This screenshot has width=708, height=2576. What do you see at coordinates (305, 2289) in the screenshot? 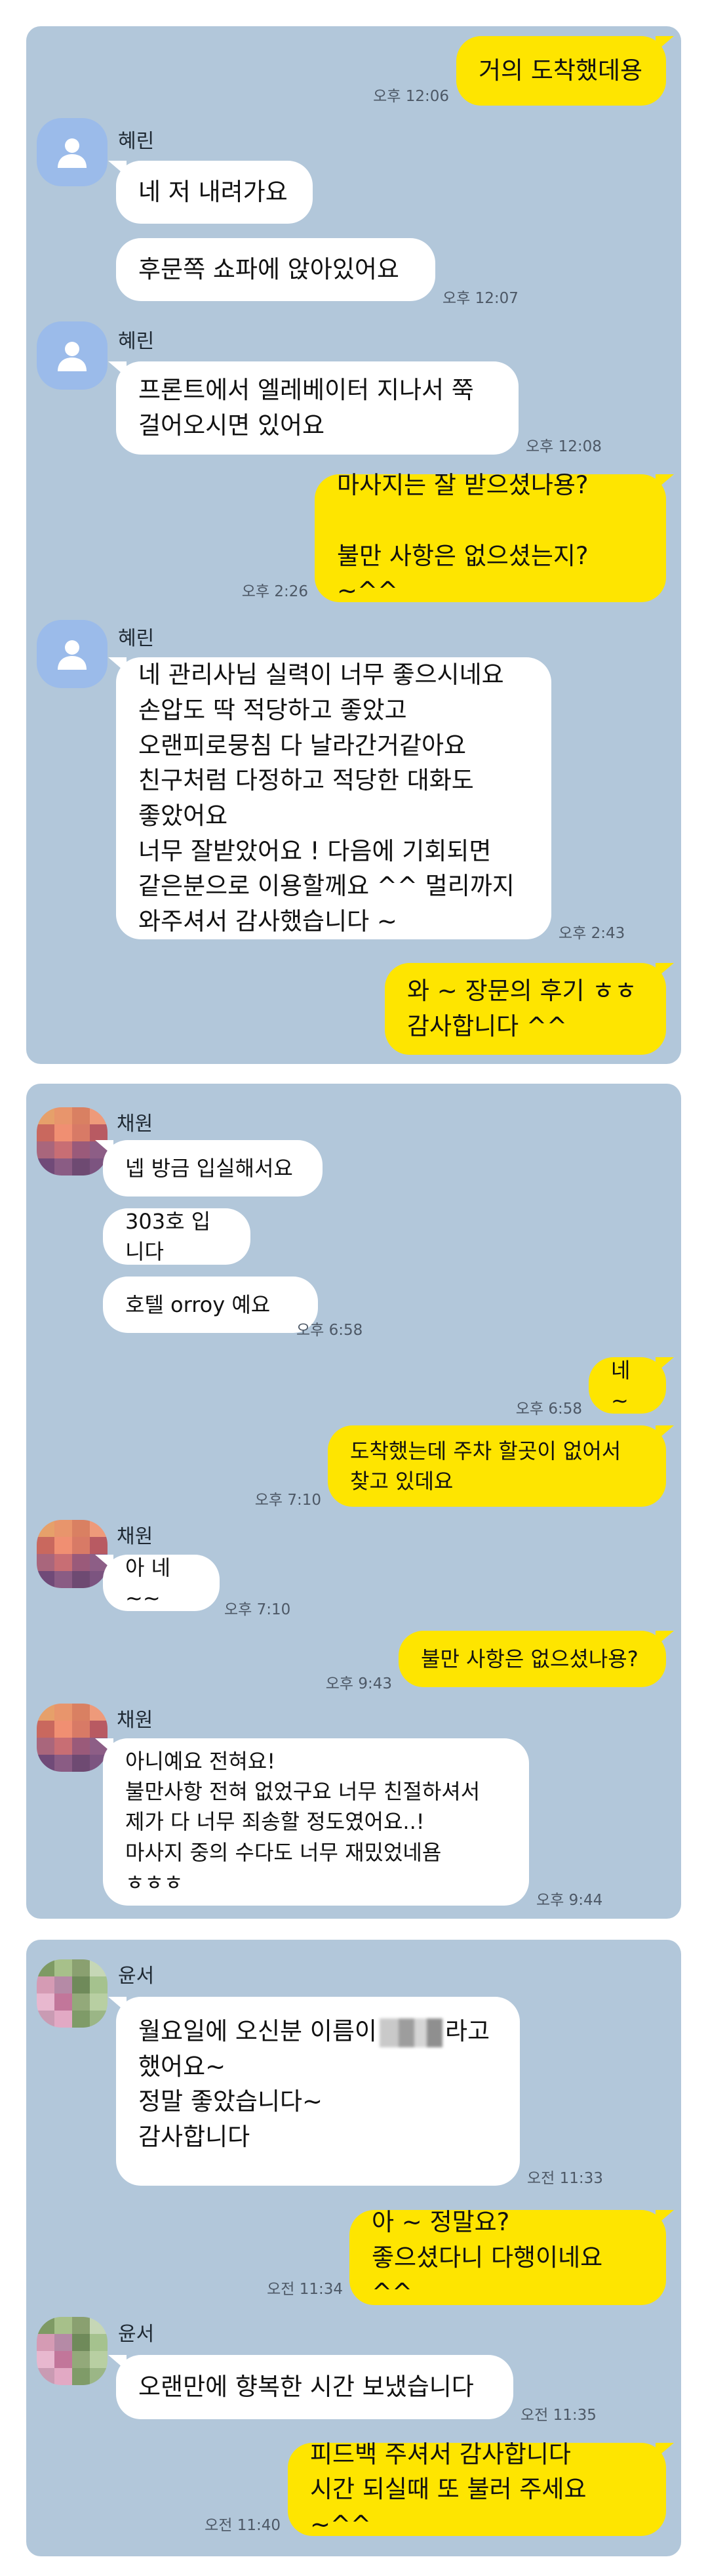
I see `message-time: 오전 11:34` at bounding box center [305, 2289].